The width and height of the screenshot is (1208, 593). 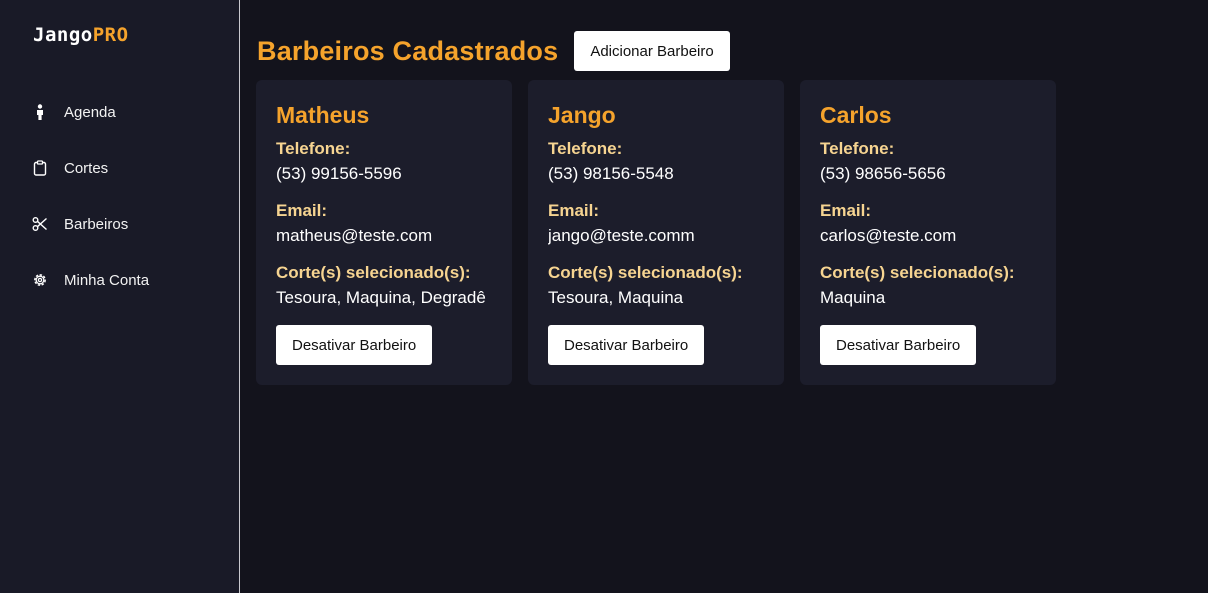 I want to click on sidebar-item-barbeiros: Barbeiros, so click(x=119, y=224).